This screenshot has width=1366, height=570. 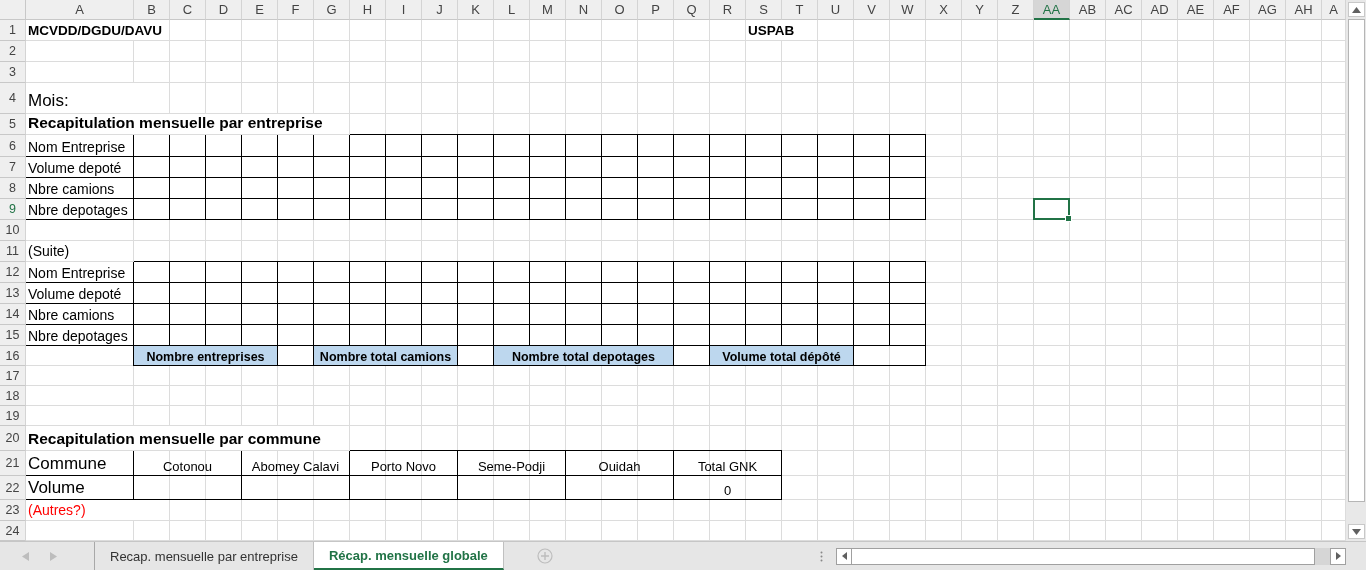 I want to click on row-label: Commune, so click(x=67, y=464).